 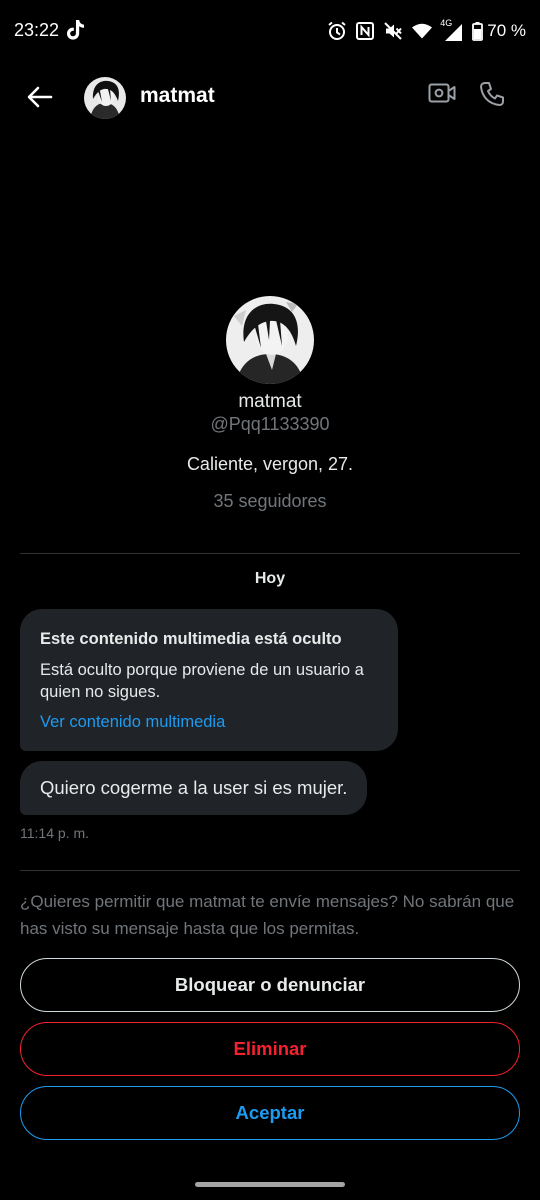 I want to click on status-time: 23:22, so click(x=37, y=30).